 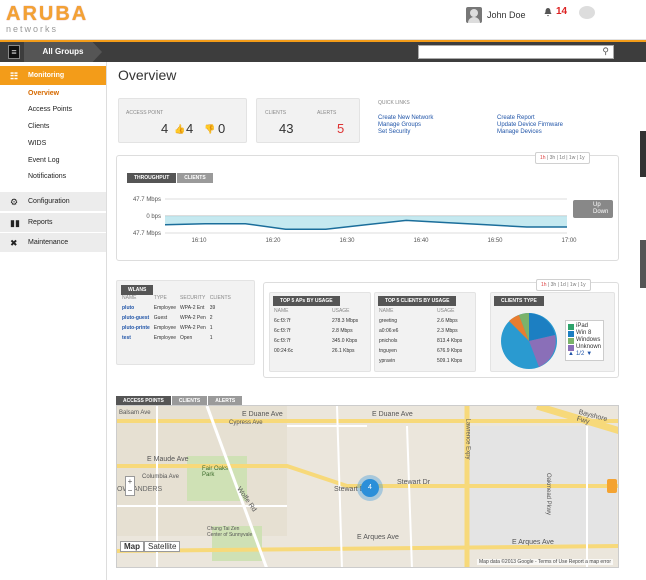 What do you see at coordinates (420, 351) in the screenshot?
I see `table-row: tnguyen 676.9 Kbps` at bounding box center [420, 351].